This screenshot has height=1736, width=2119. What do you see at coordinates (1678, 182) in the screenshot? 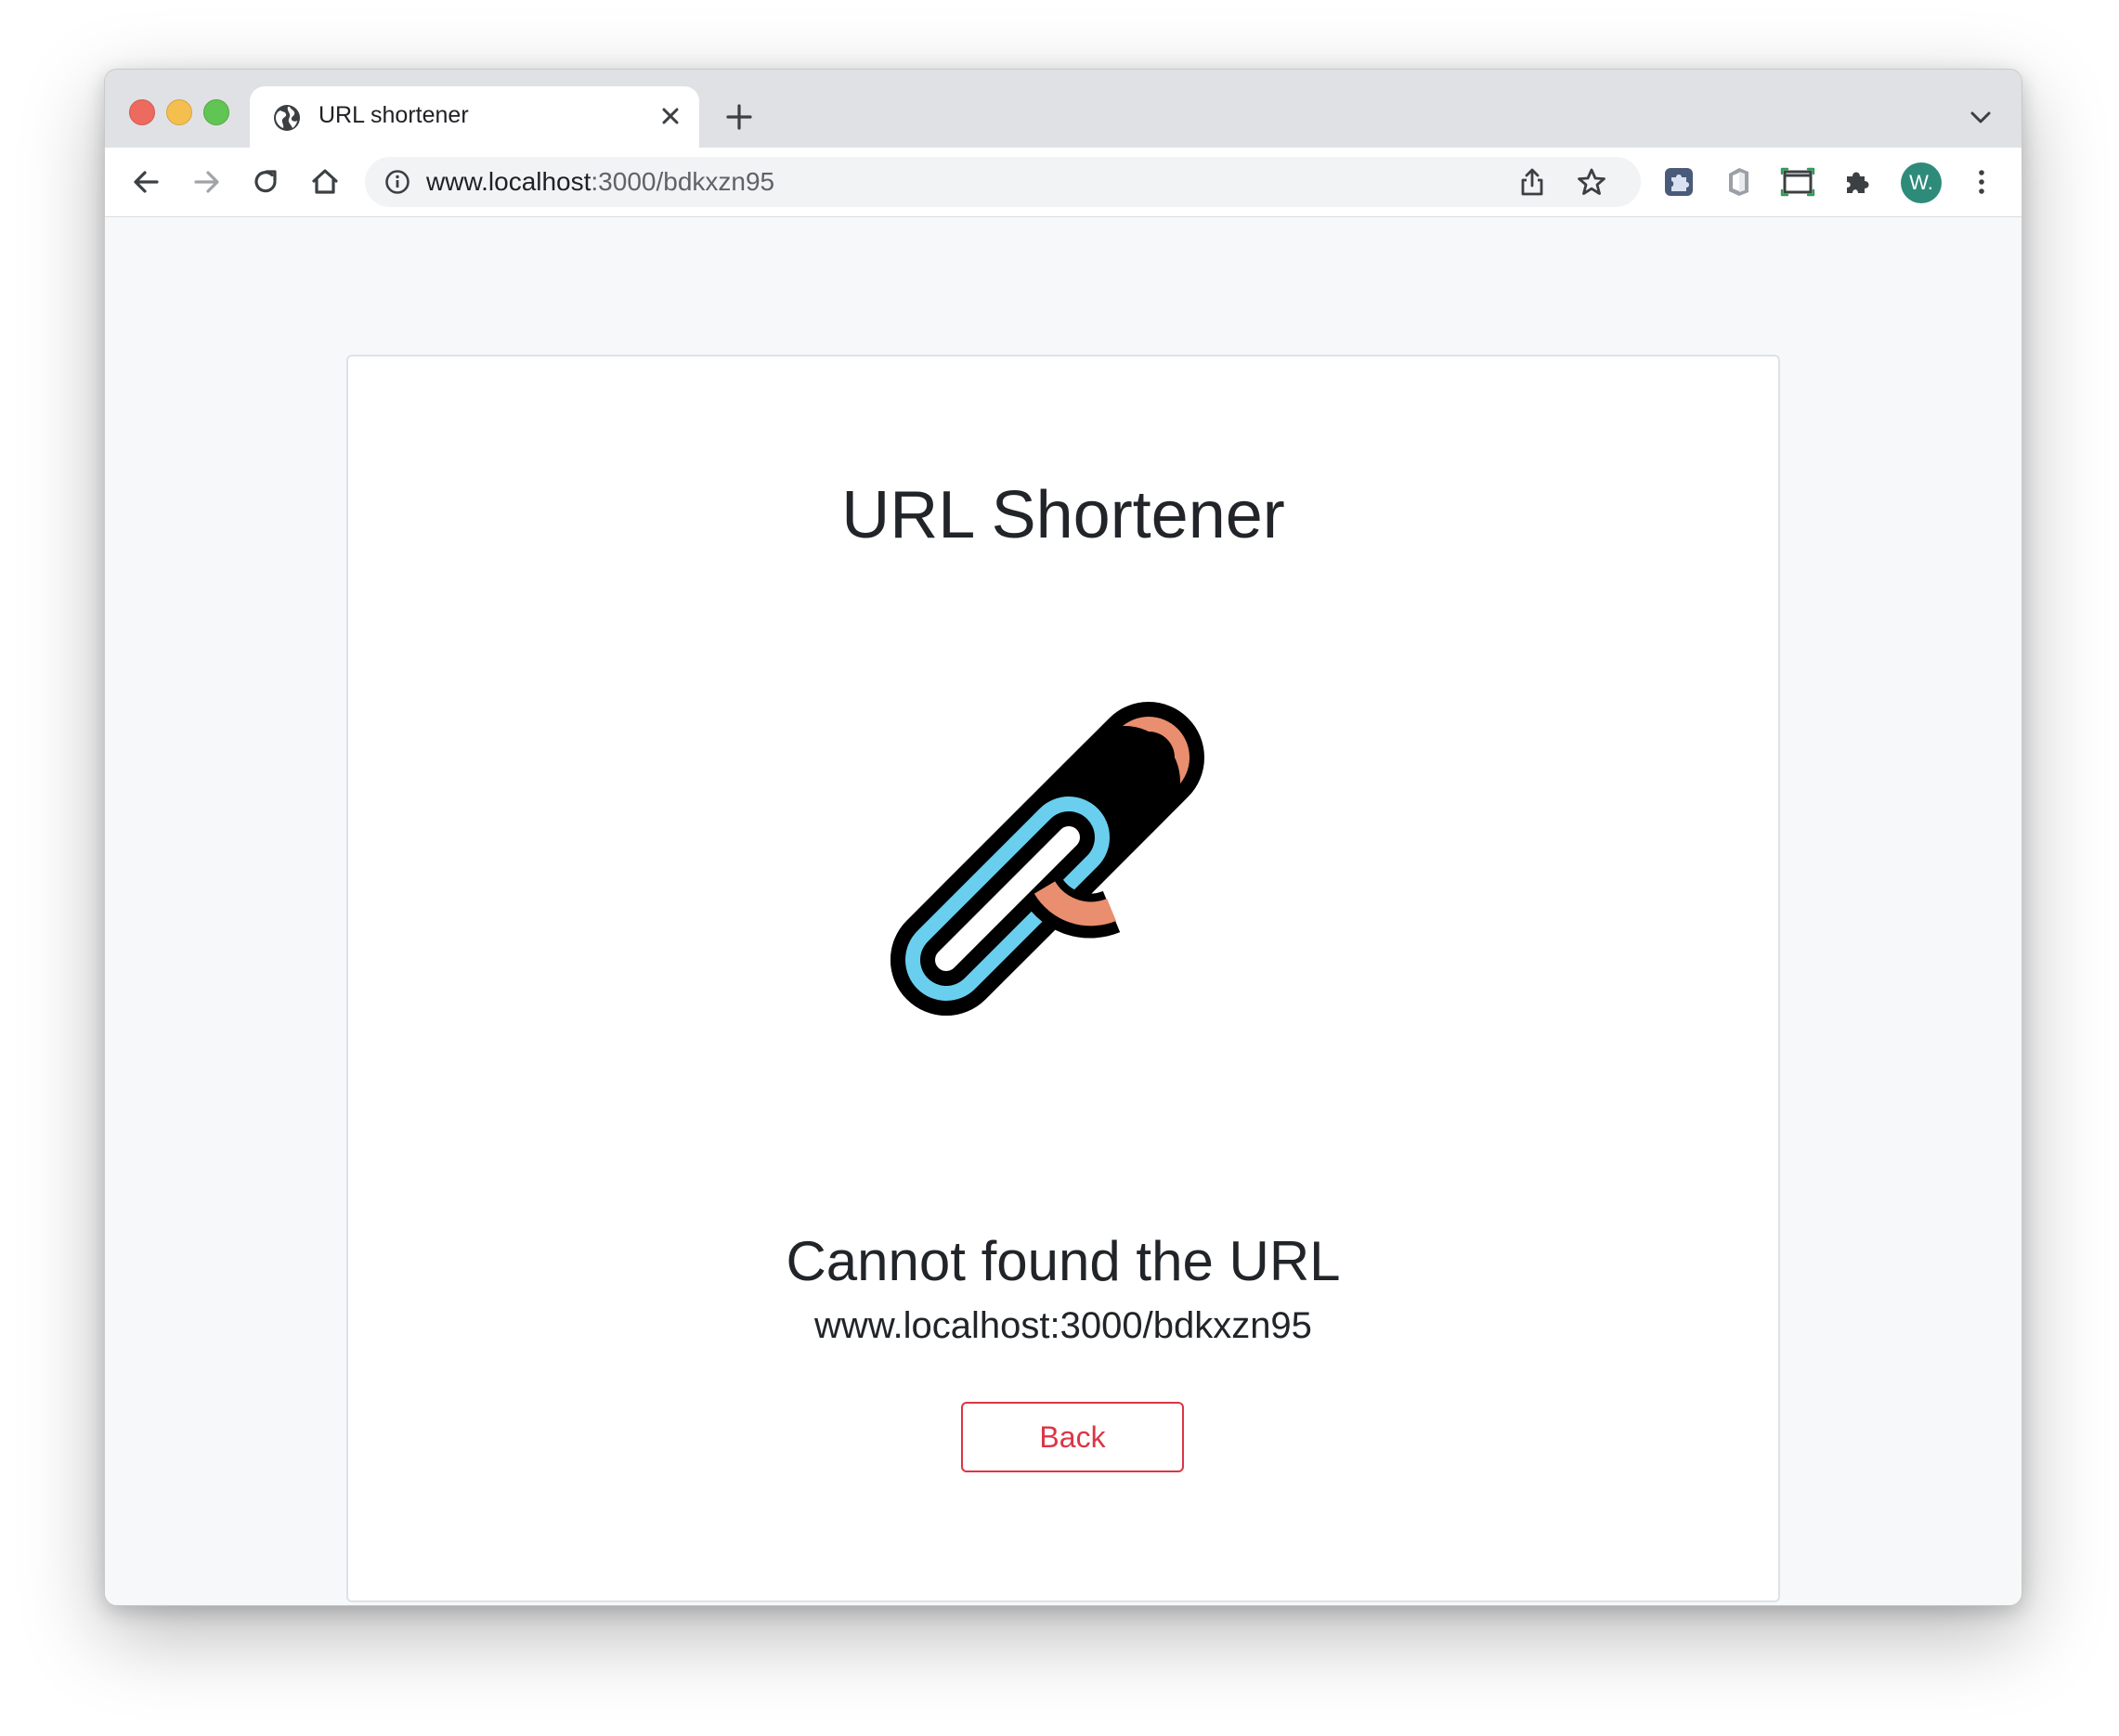
I see `puzzle-square-icon` at bounding box center [1678, 182].